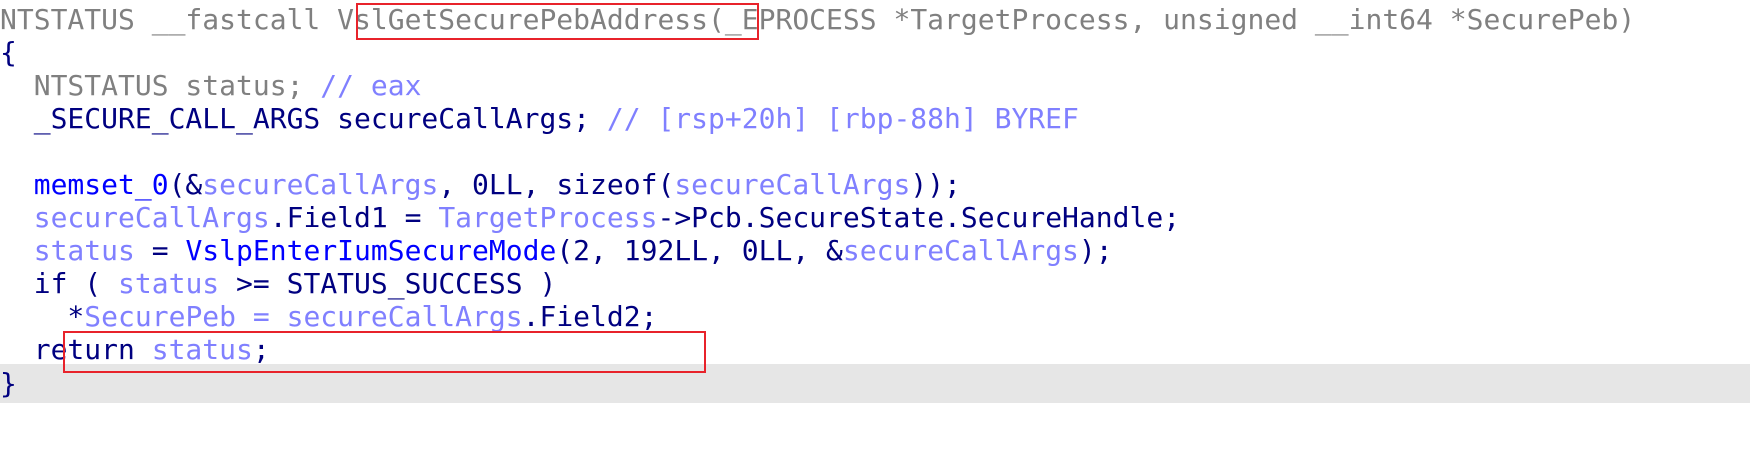  Describe the element at coordinates (261, 349) in the screenshot. I see `punct-token: ;` at that location.